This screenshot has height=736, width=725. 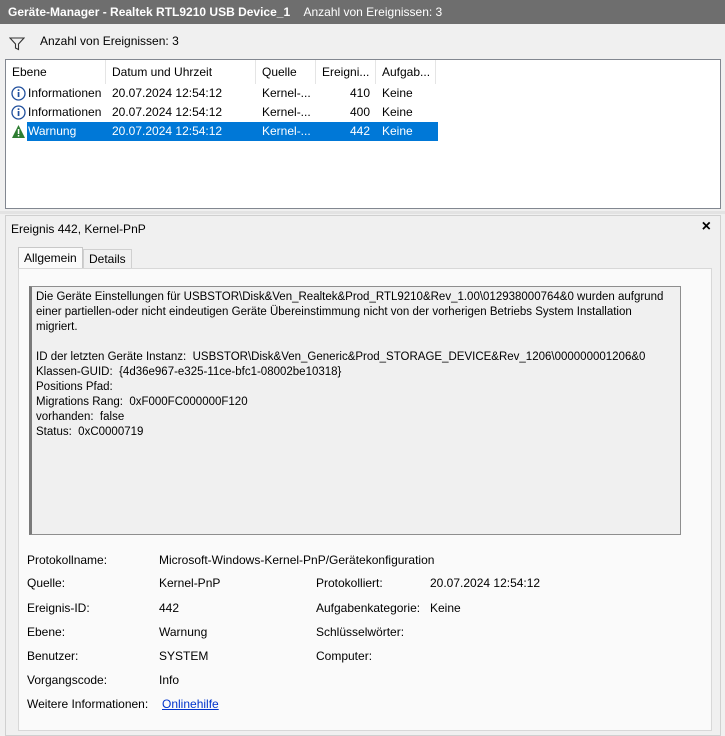 I want to click on column-header-source: Quelle, so click(x=286, y=72).